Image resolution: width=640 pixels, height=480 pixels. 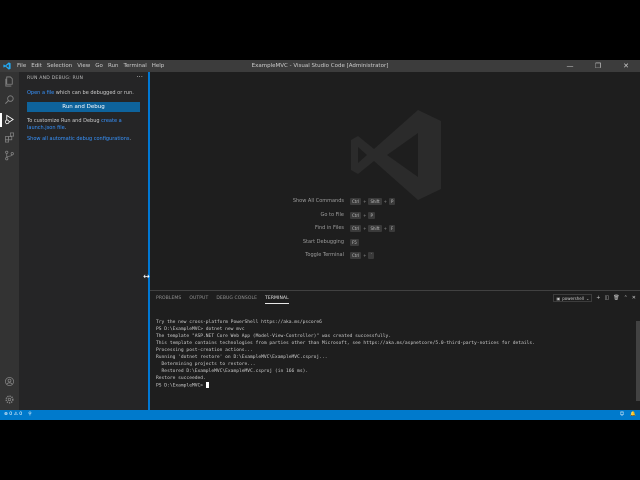 What do you see at coordinates (277, 300) in the screenshot?
I see `tab-terminal: TERMINAL` at bounding box center [277, 300].